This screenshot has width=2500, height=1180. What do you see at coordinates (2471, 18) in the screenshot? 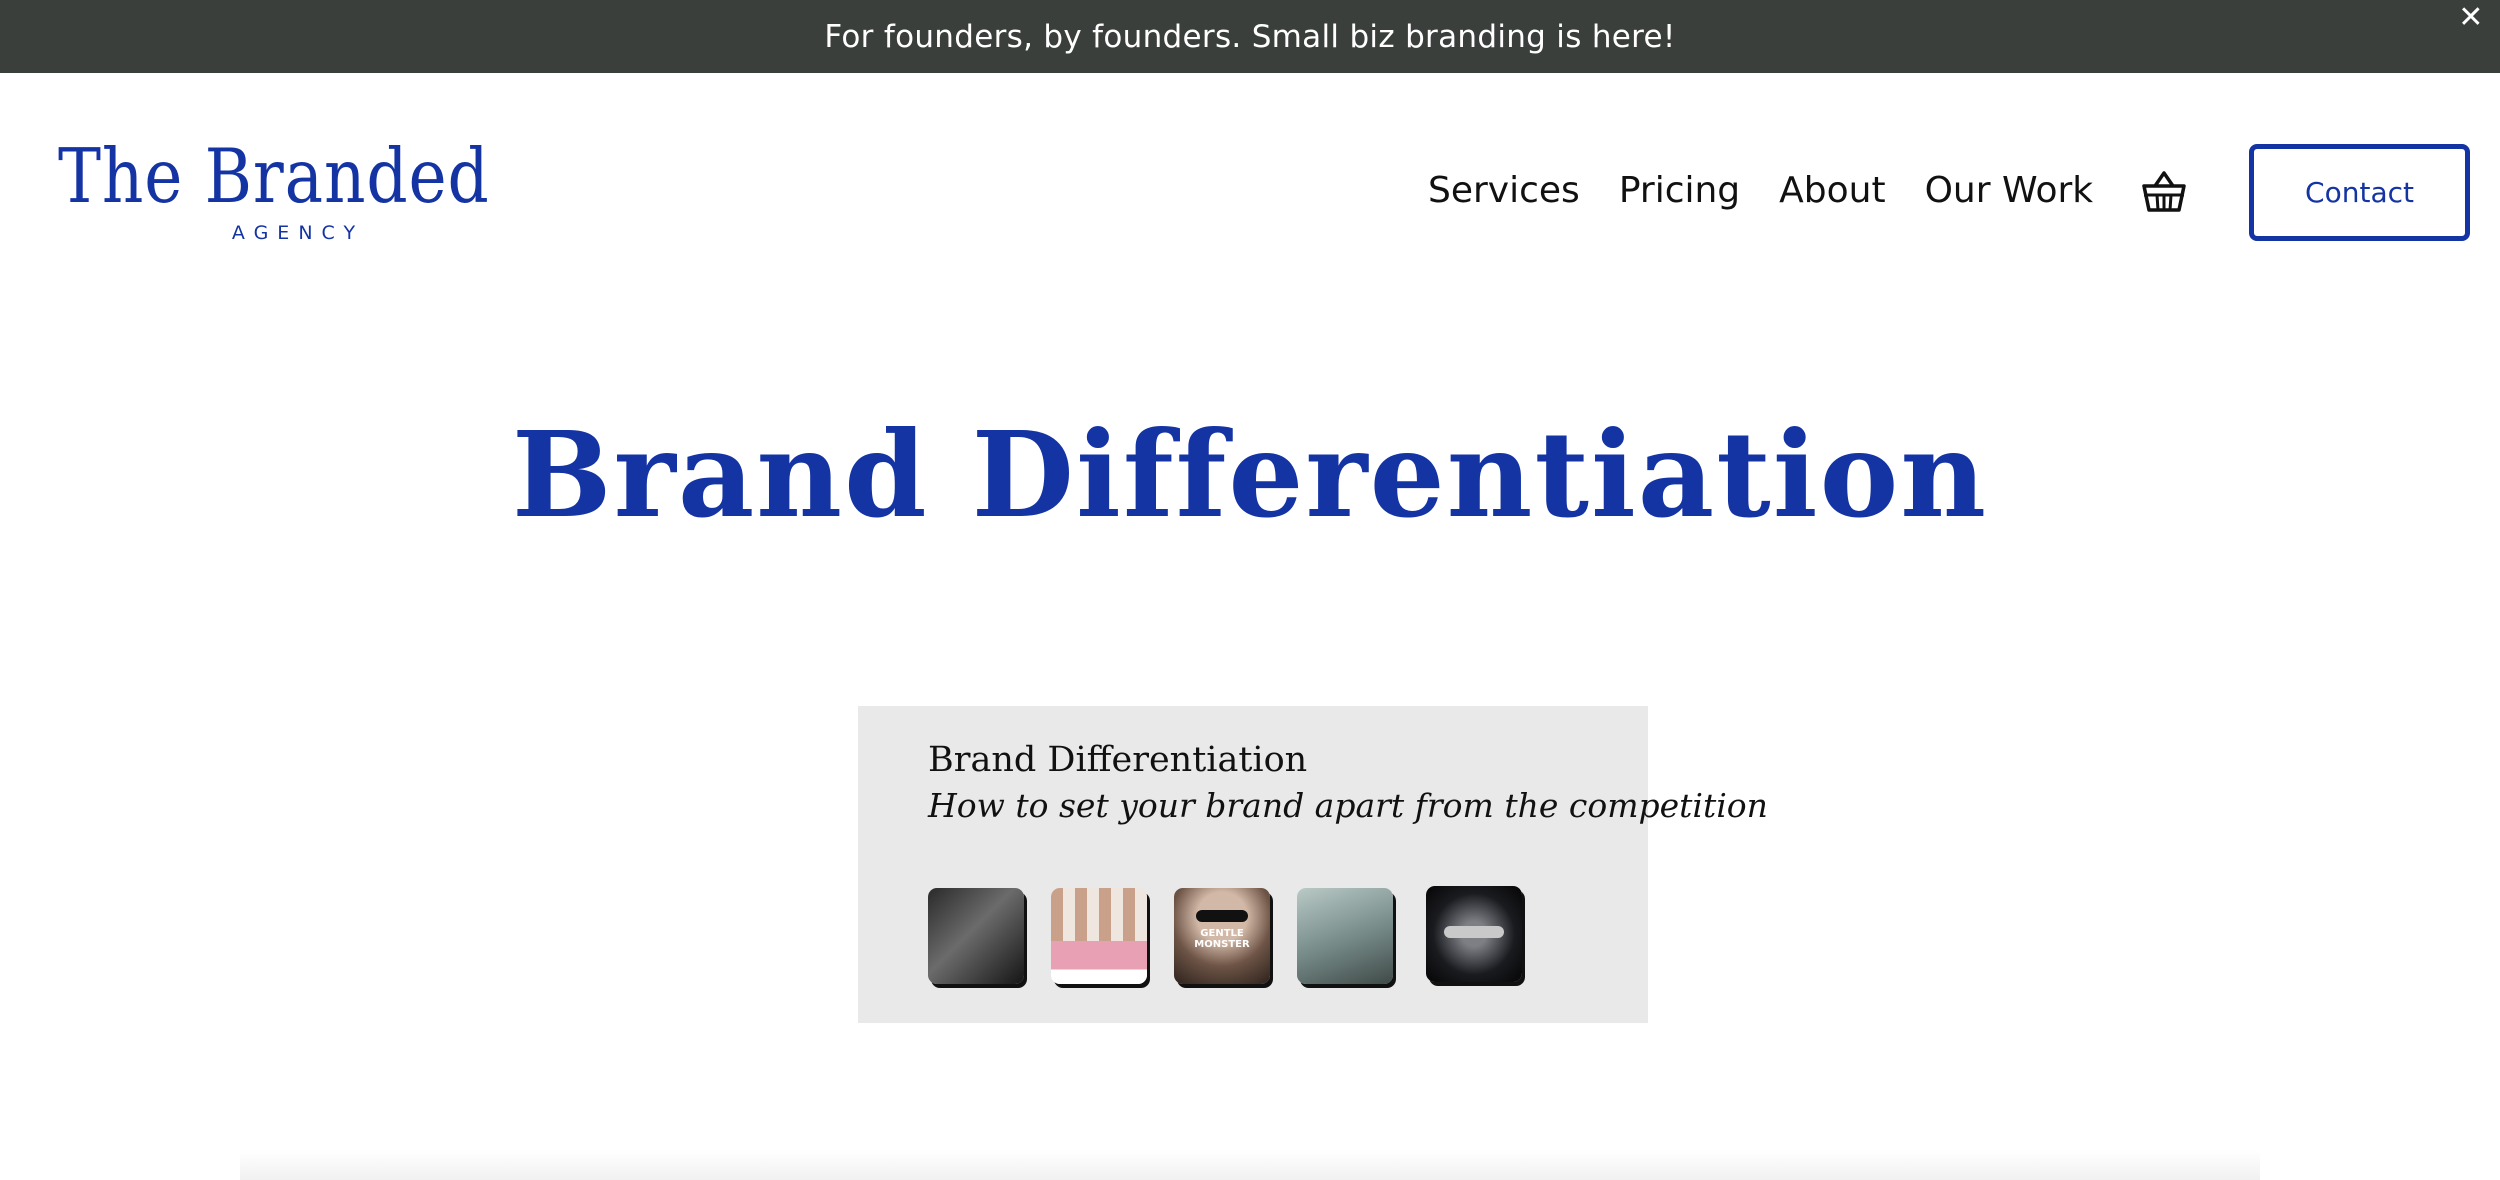
I see `close-icon: ✕` at bounding box center [2471, 18].